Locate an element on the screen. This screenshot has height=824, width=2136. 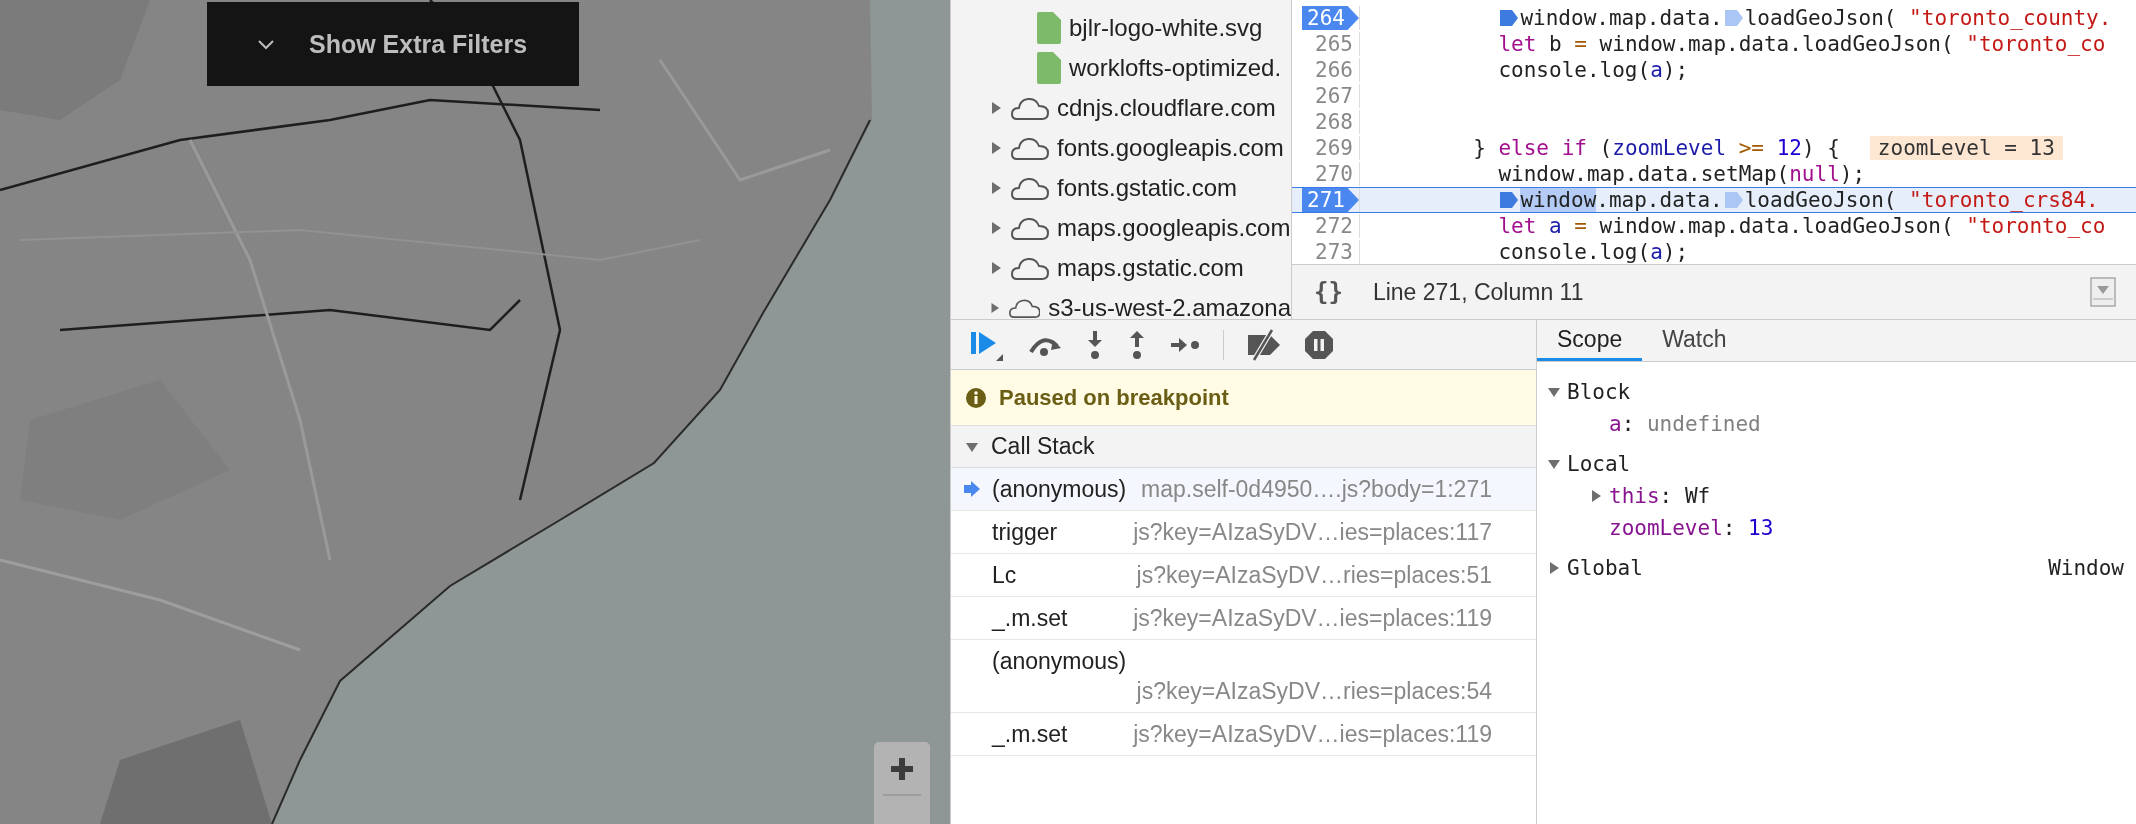
breakpoint-marker: 264 is located at coordinates (1330, 18).